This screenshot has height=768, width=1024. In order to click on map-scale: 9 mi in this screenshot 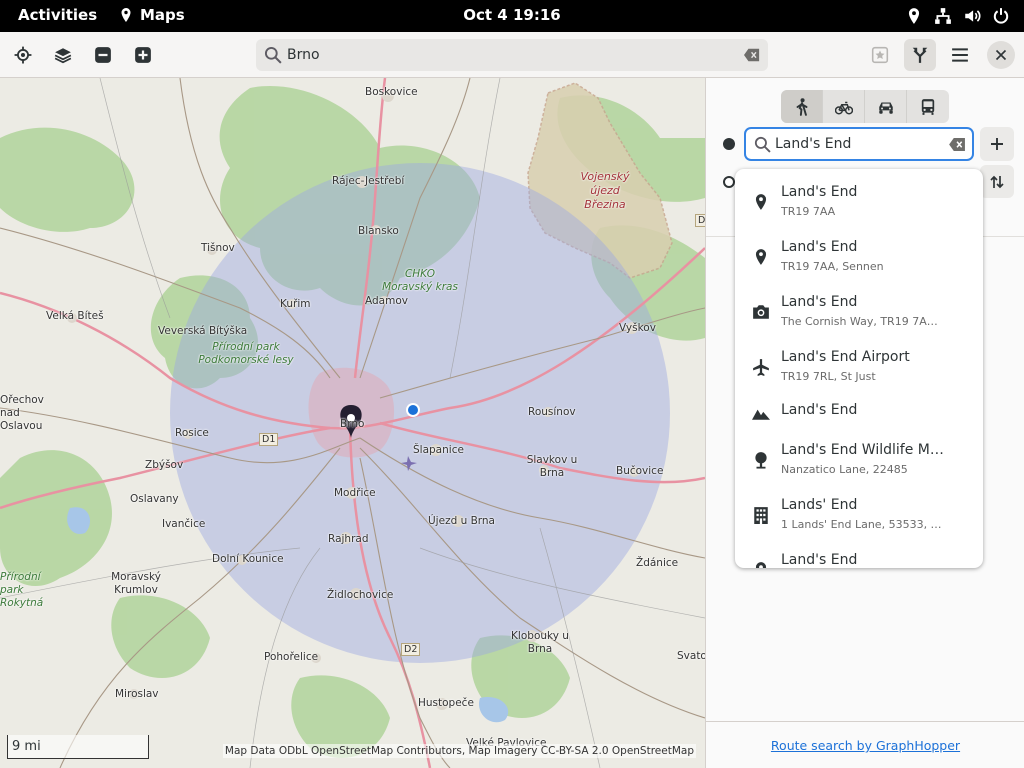, I will do `click(78, 747)`.